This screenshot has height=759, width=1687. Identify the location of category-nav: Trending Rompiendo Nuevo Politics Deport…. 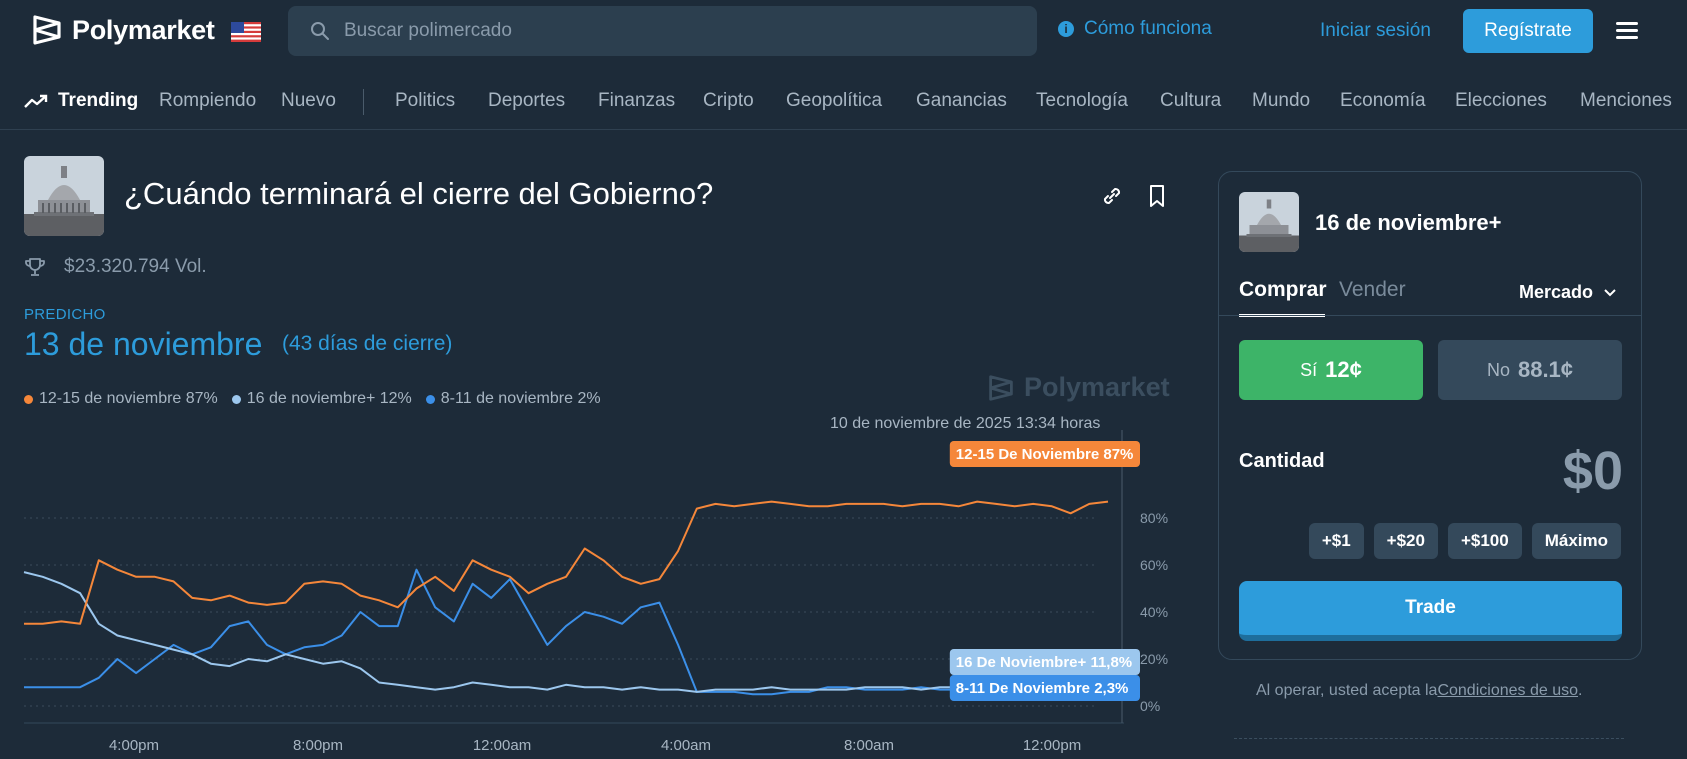
(843, 102).